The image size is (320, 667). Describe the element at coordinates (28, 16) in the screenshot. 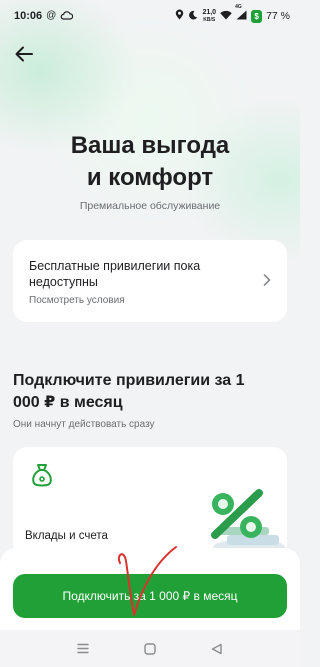

I see `status-time: 10:06` at that location.